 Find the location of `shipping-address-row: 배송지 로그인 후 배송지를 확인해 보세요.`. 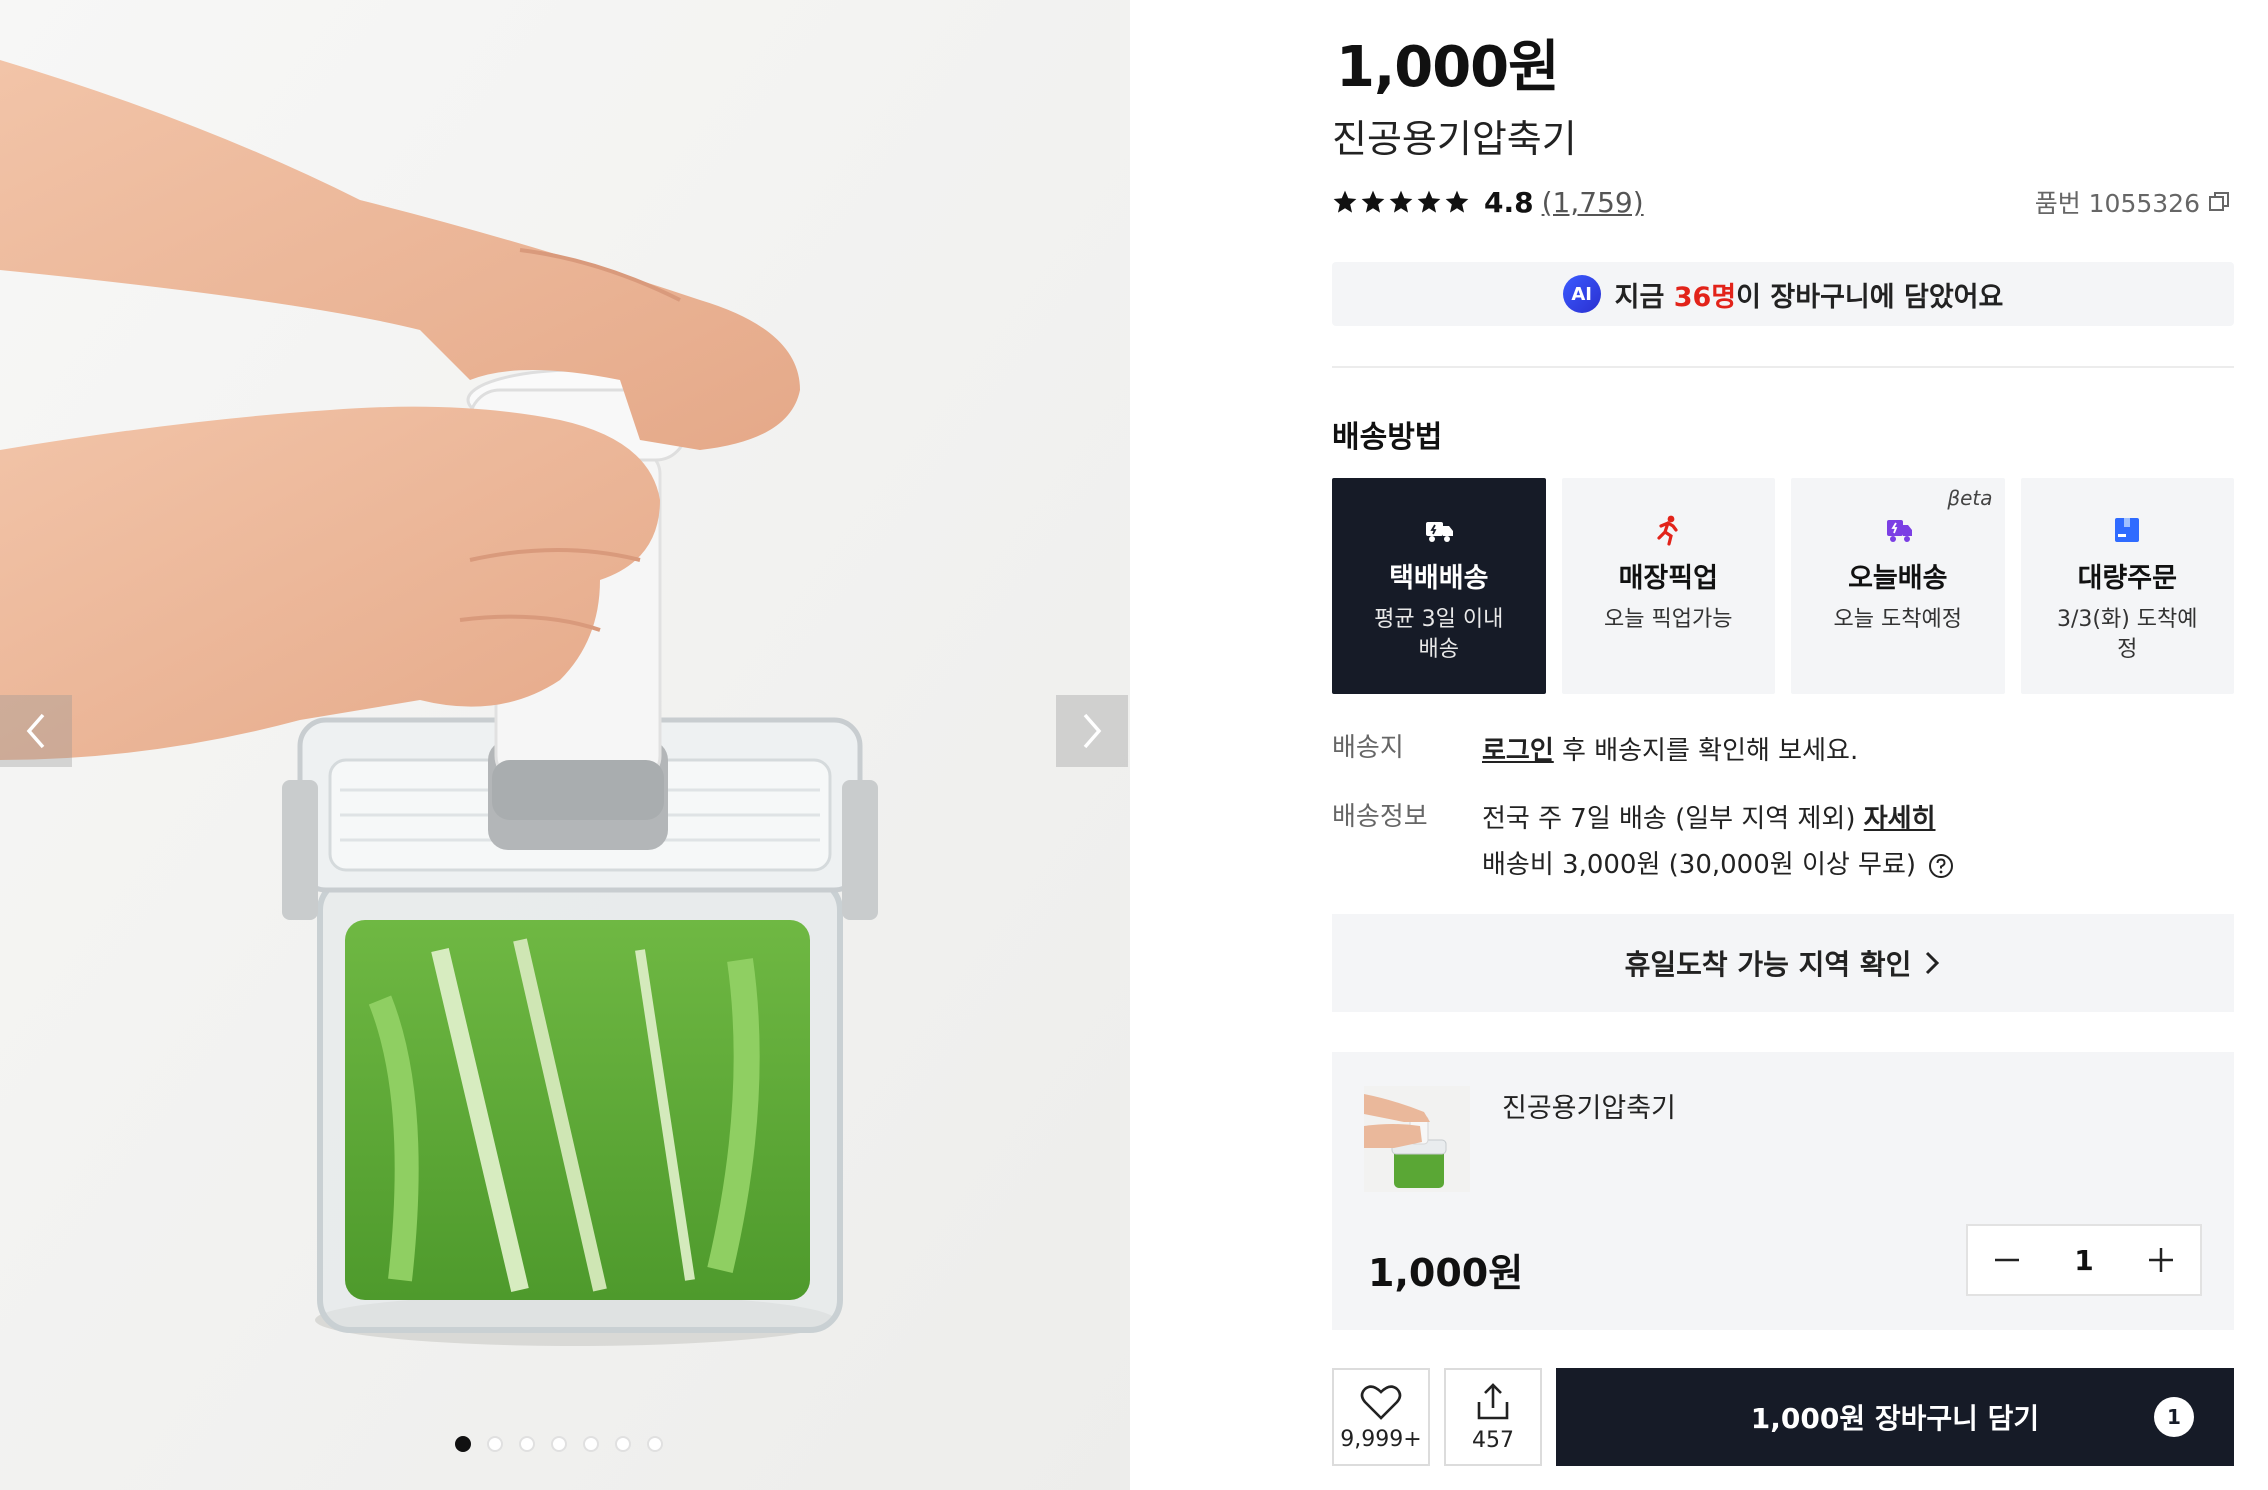

shipping-address-row: 배송지 로그인 후 배송지를 확인해 보세요. is located at coordinates (1783, 751).